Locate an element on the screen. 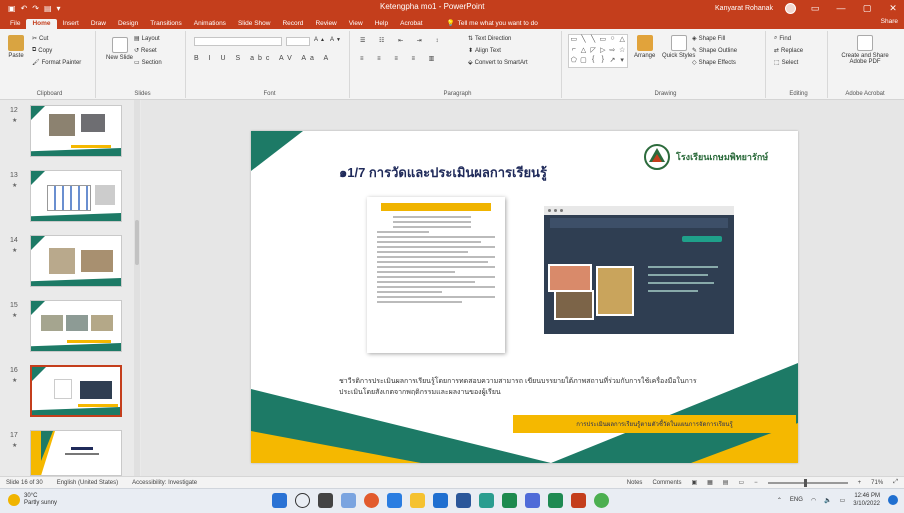  volume-icon: 🔈 is located at coordinates (827, 500).